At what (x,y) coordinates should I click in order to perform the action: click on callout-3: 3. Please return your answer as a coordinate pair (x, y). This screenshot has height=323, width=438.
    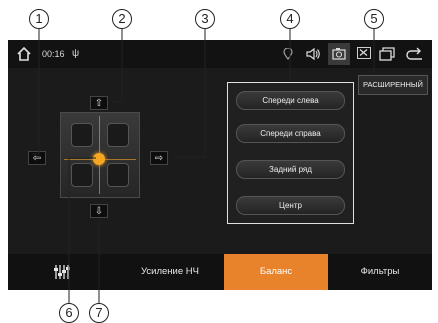
    Looking at the image, I should click on (205, 19).